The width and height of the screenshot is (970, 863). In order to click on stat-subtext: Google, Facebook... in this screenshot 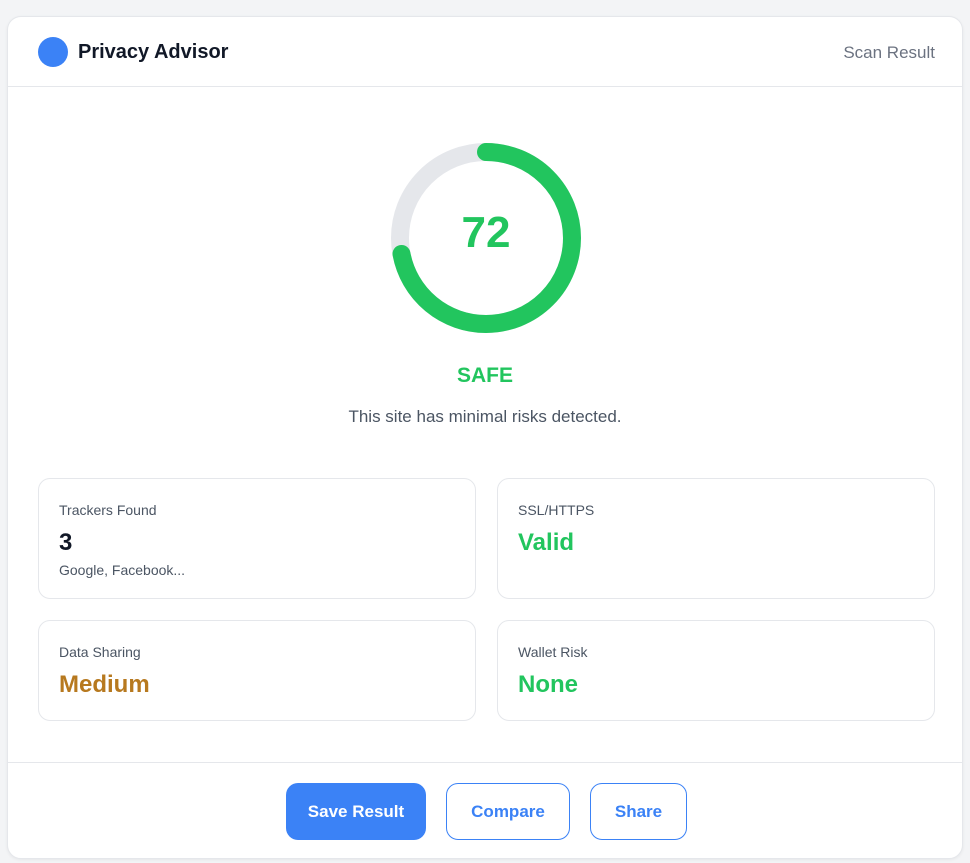, I will do `click(122, 570)`.